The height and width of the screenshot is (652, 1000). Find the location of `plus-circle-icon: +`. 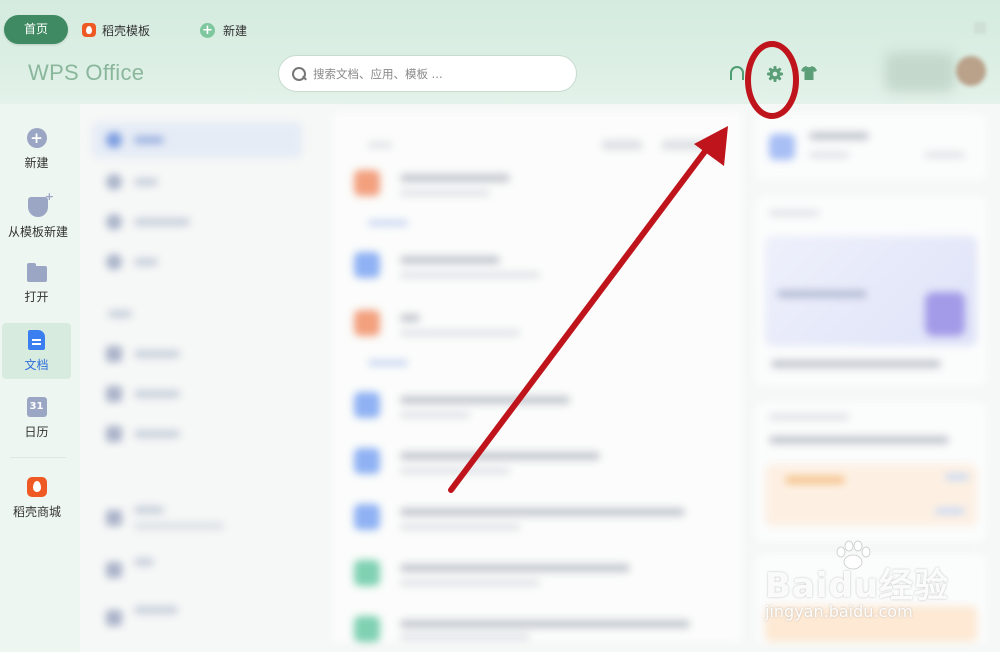

plus-circle-icon: + is located at coordinates (36, 137).